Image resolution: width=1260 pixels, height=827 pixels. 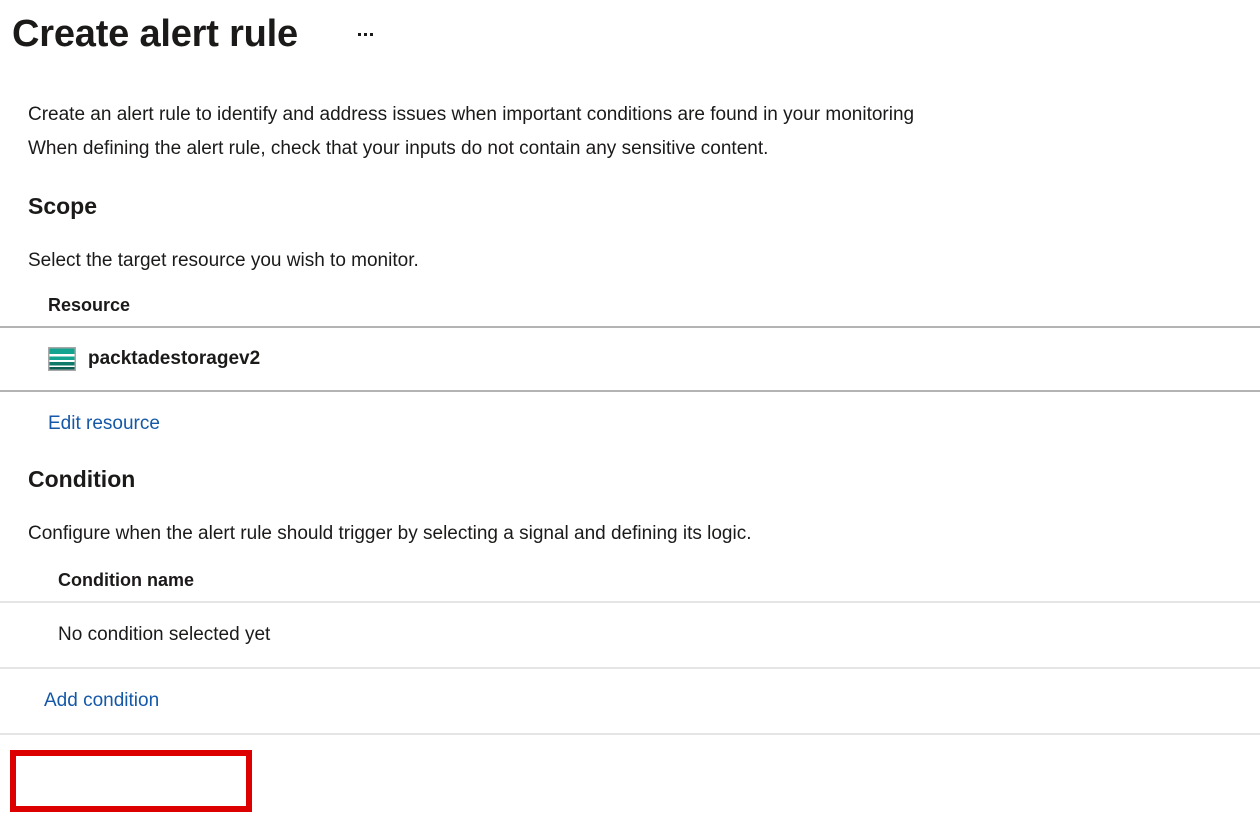 What do you see at coordinates (89, 305) in the screenshot?
I see `resource-column-header: Resource` at bounding box center [89, 305].